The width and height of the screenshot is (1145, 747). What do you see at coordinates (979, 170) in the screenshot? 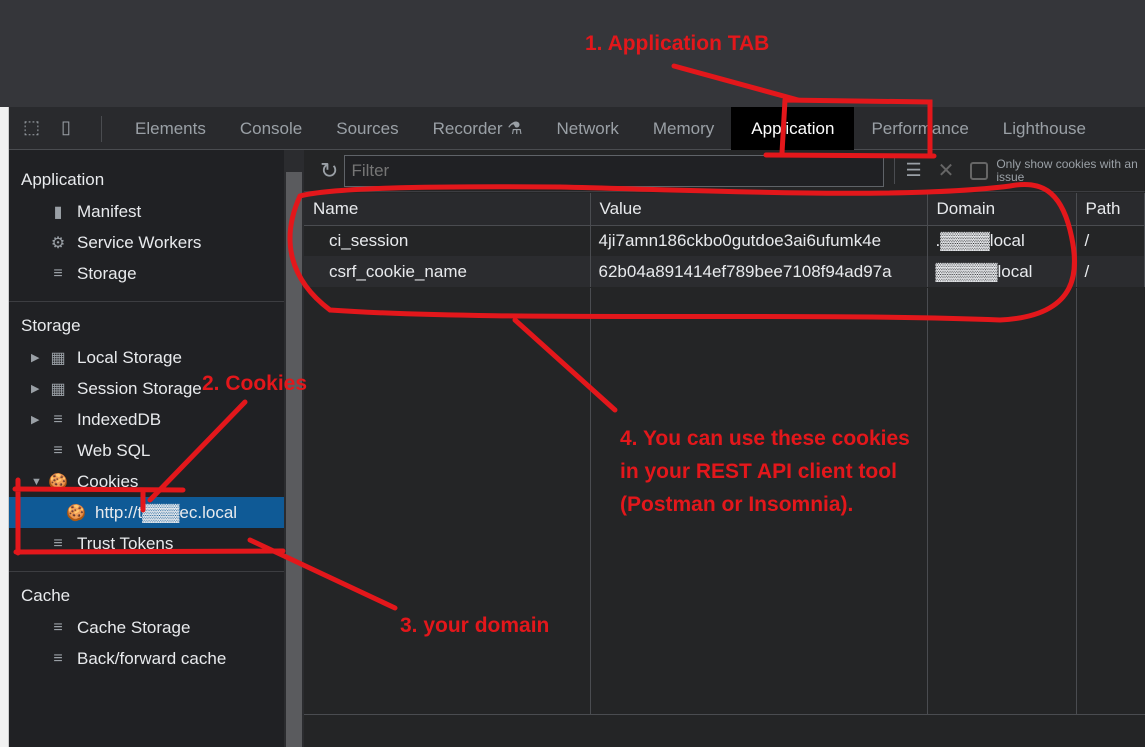
I see `only-show-issues-checkbox` at bounding box center [979, 170].